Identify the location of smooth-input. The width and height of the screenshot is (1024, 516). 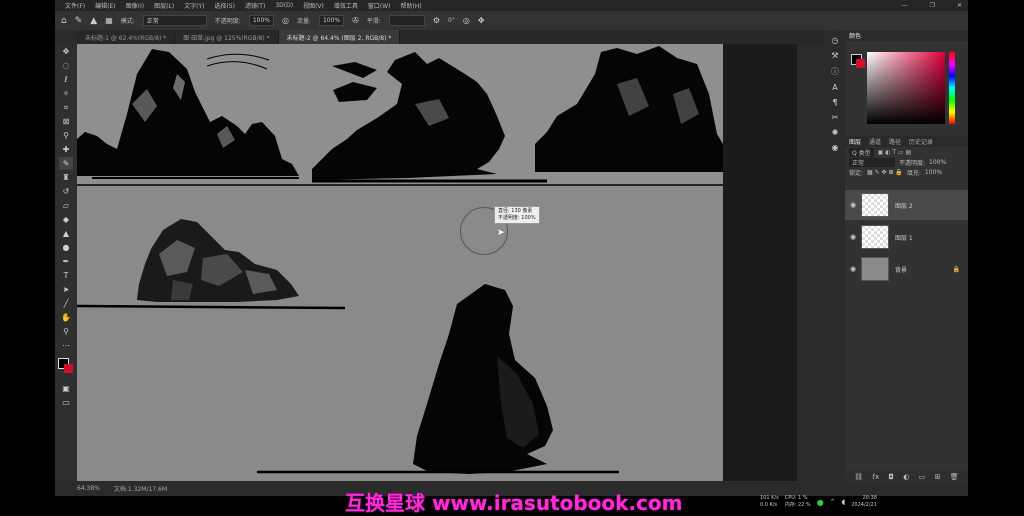
(406, 20).